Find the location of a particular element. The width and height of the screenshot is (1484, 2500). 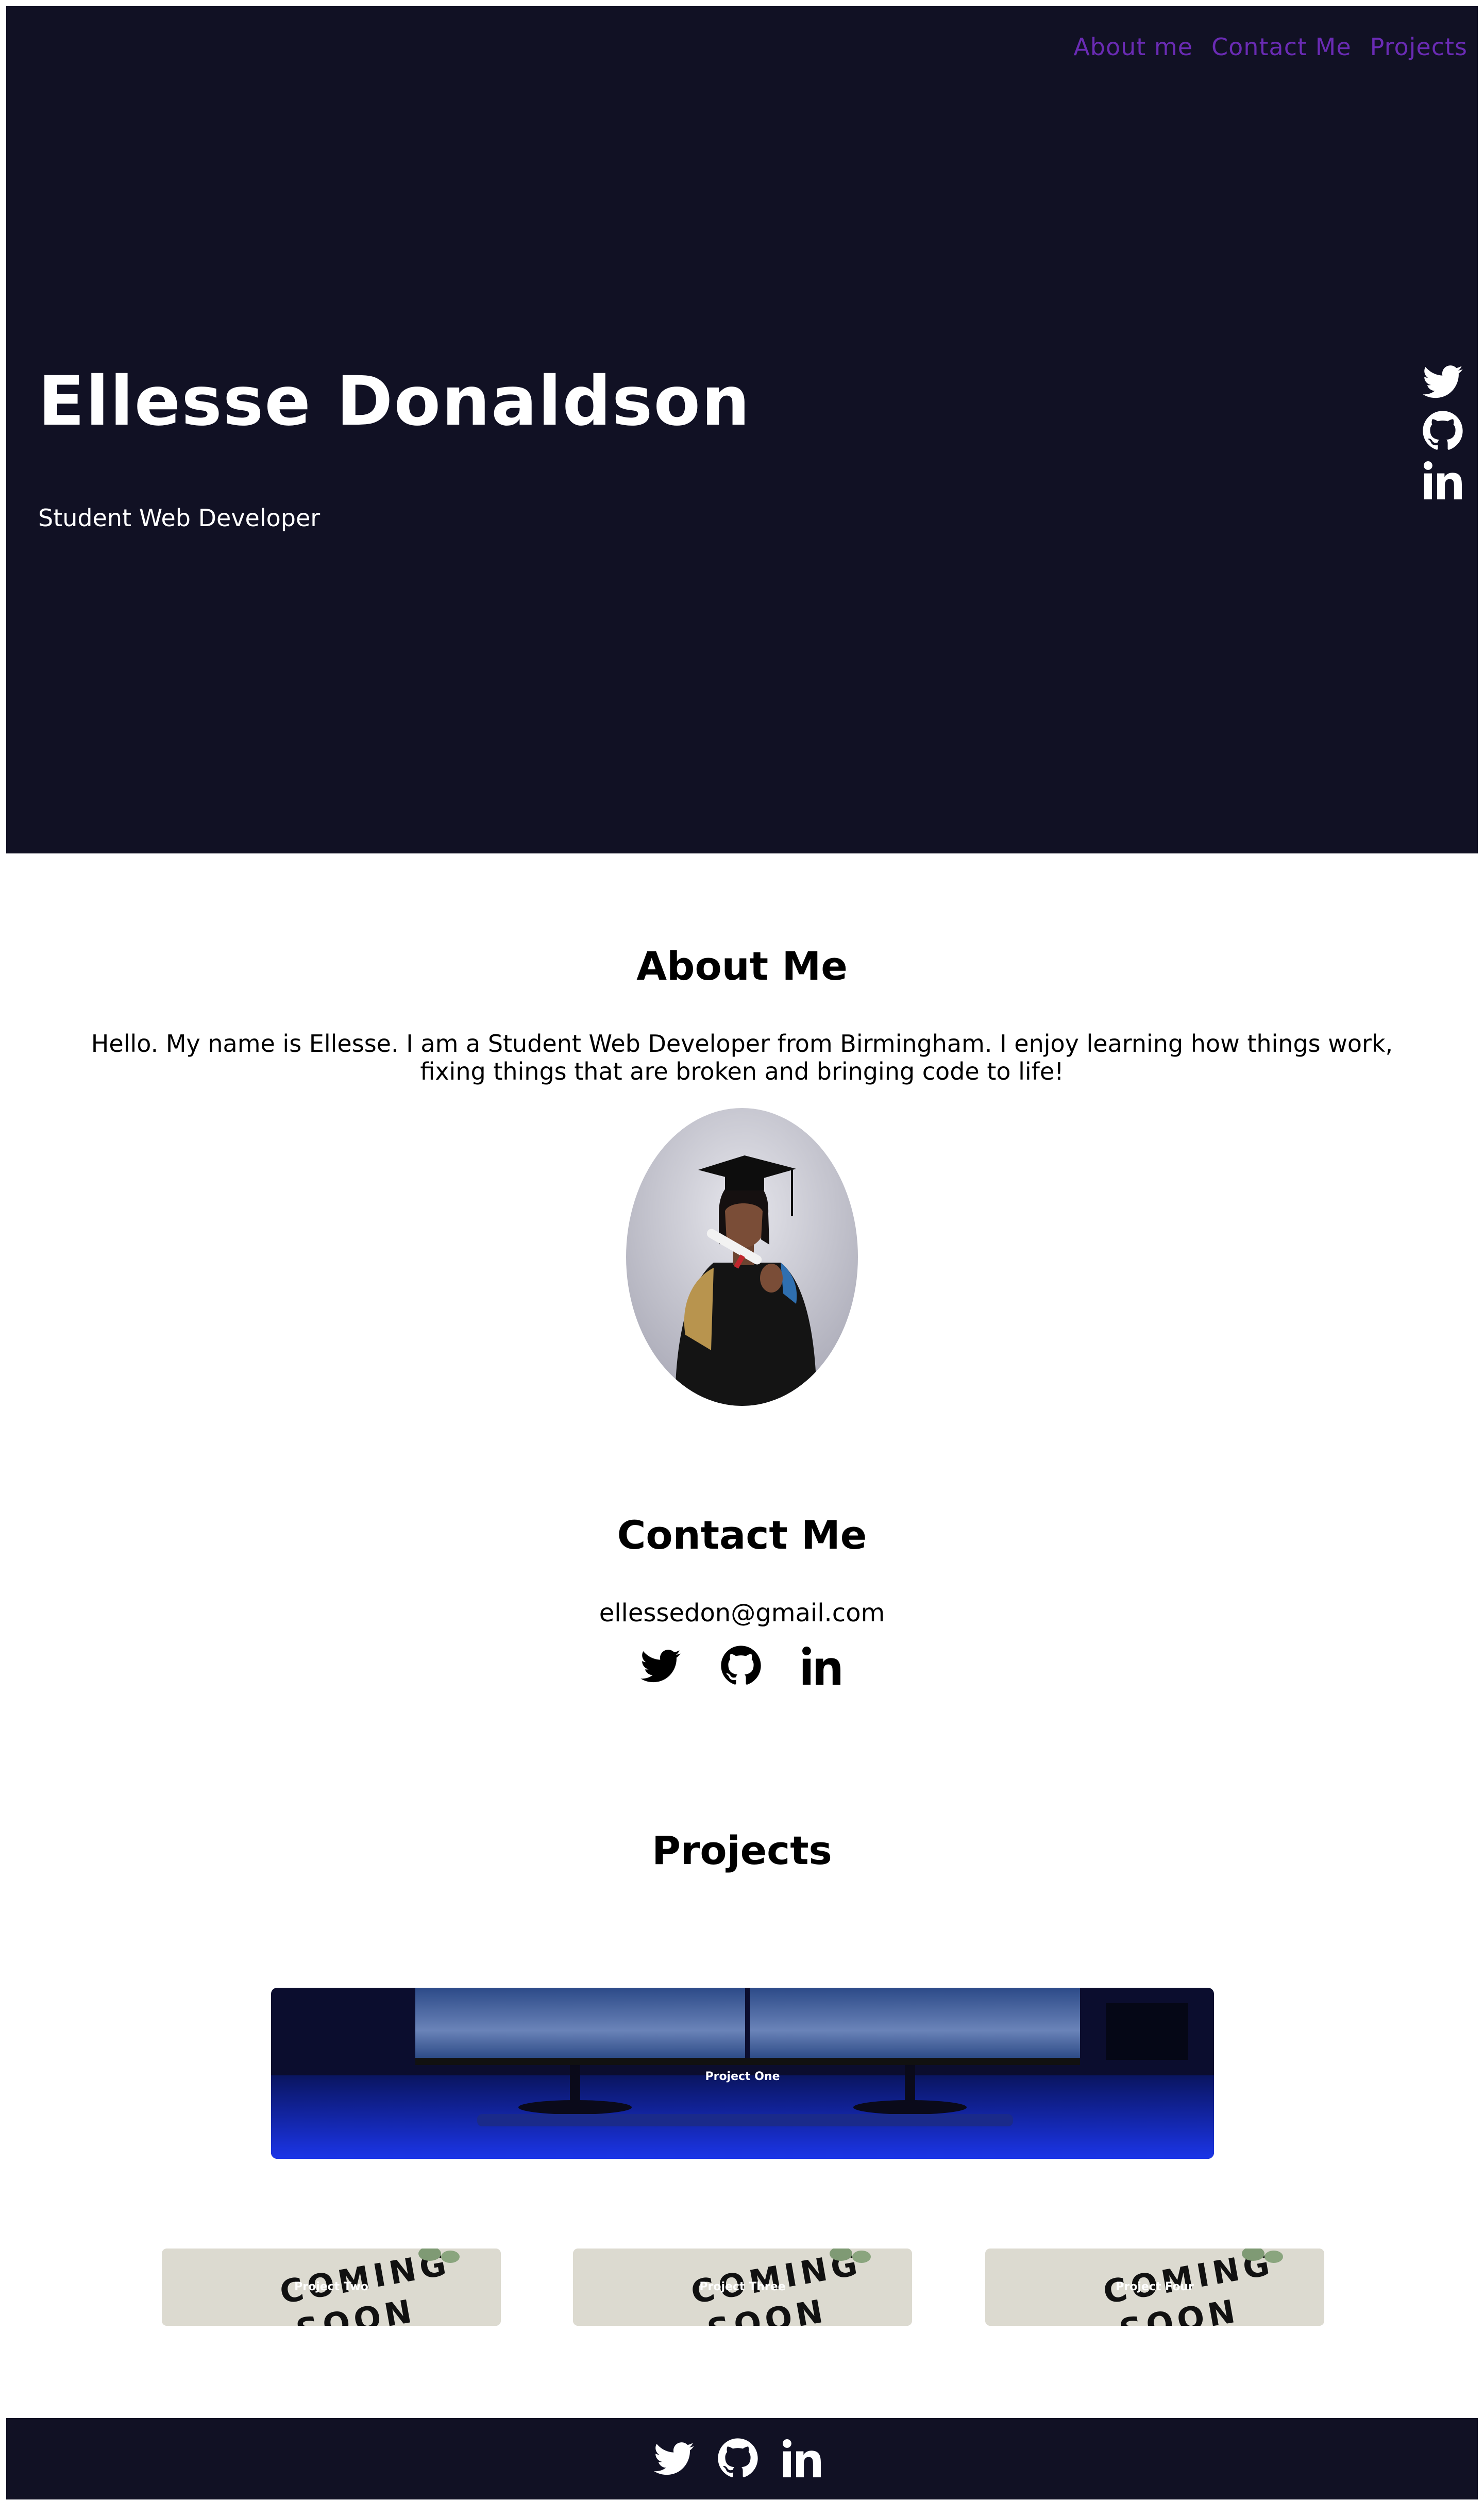

footer is located at coordinates (742, 2458).